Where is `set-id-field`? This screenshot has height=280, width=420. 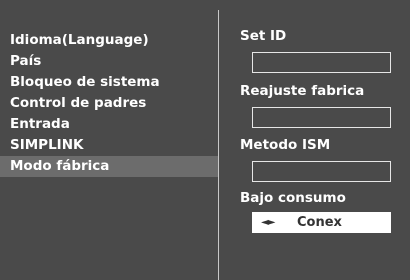 set-id-field is located at coordinates (321, 62).